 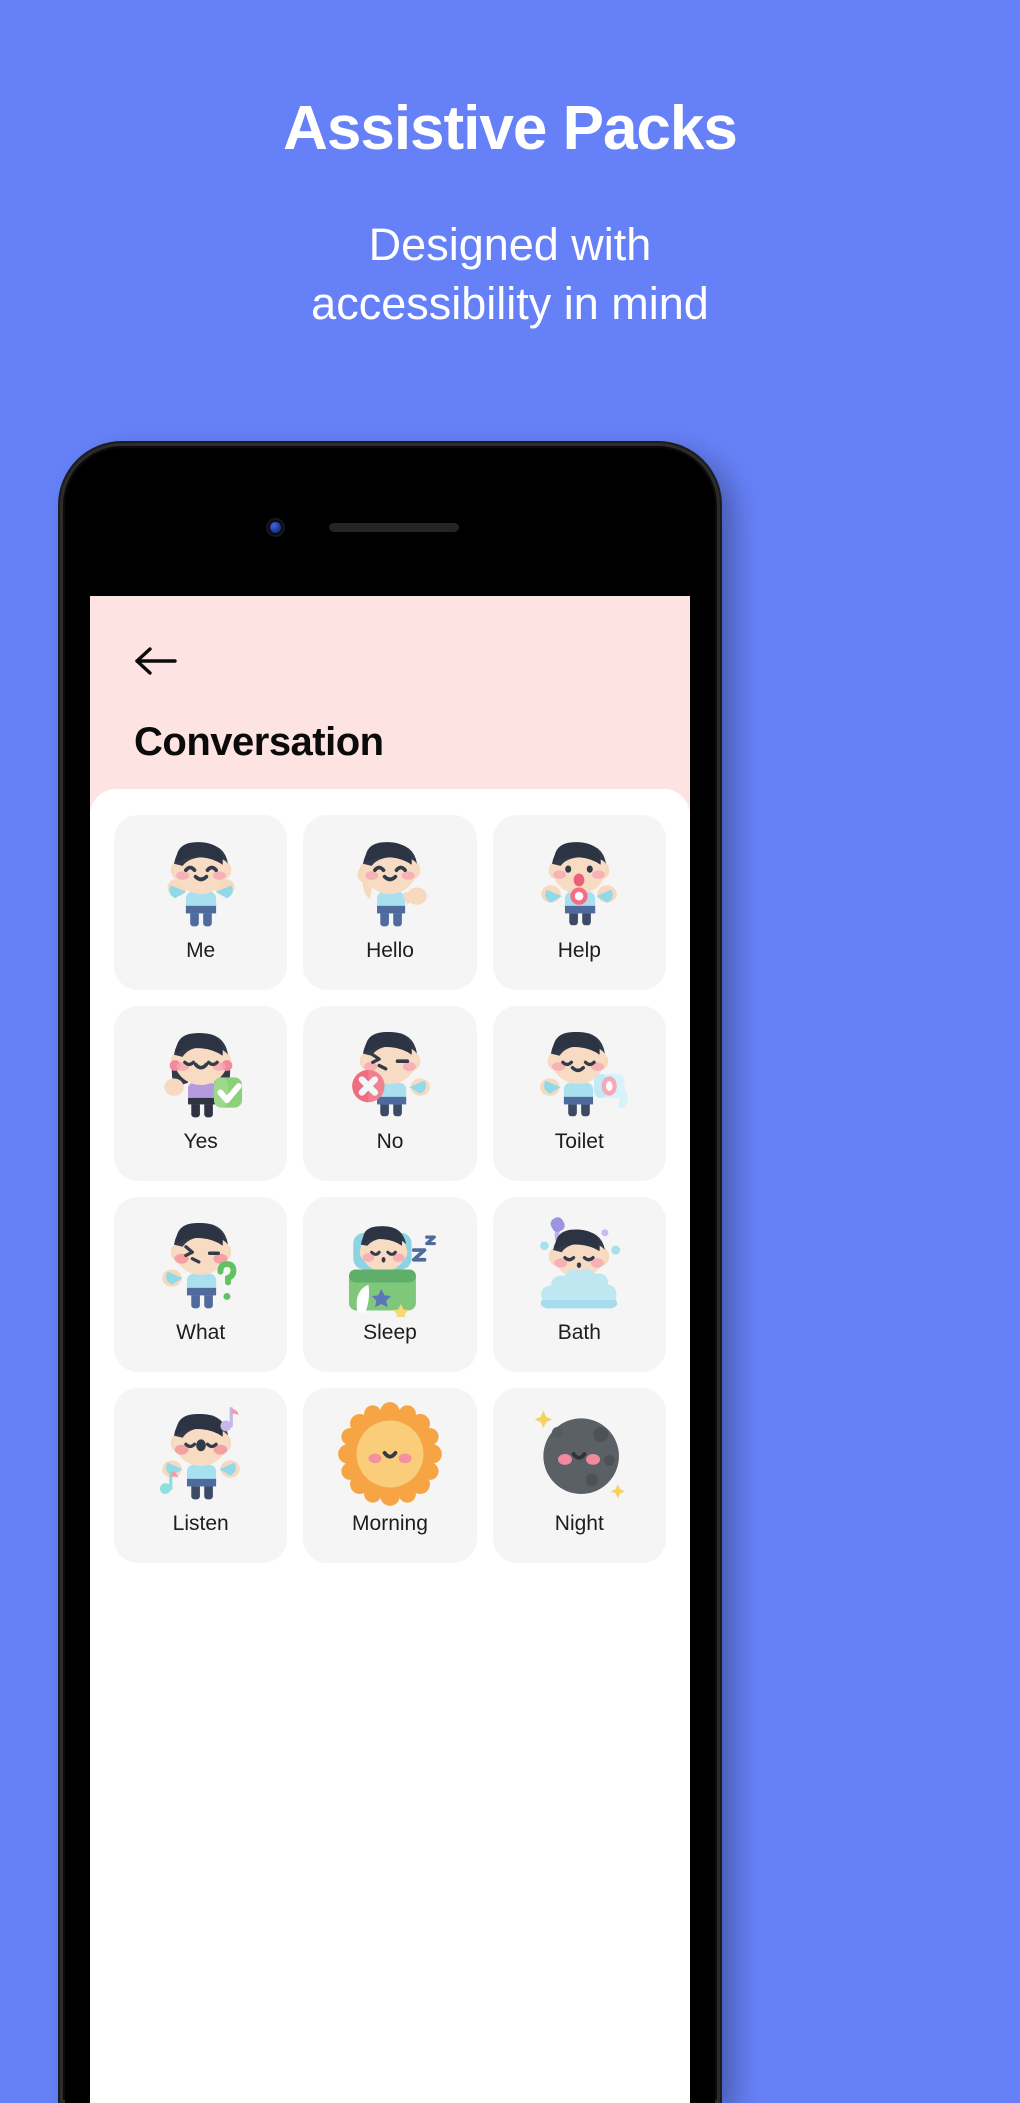 I want to click on phone-notch, so click(x=390, y=527).